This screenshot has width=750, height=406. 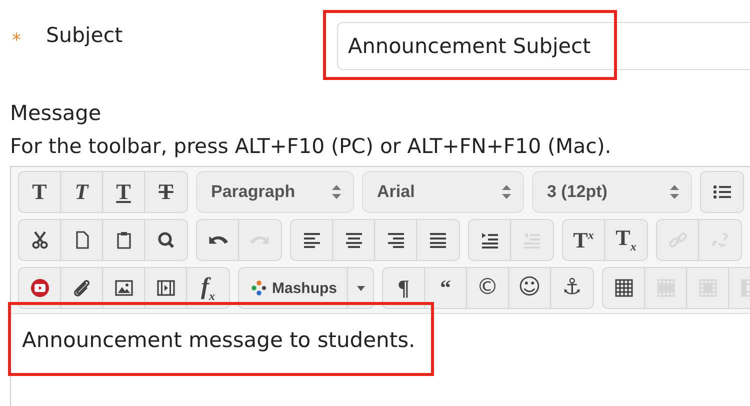 What do you see at coordinates (56, 113) in the screenshot?
I see `message-label: Message` at bounding box center [56, 113].